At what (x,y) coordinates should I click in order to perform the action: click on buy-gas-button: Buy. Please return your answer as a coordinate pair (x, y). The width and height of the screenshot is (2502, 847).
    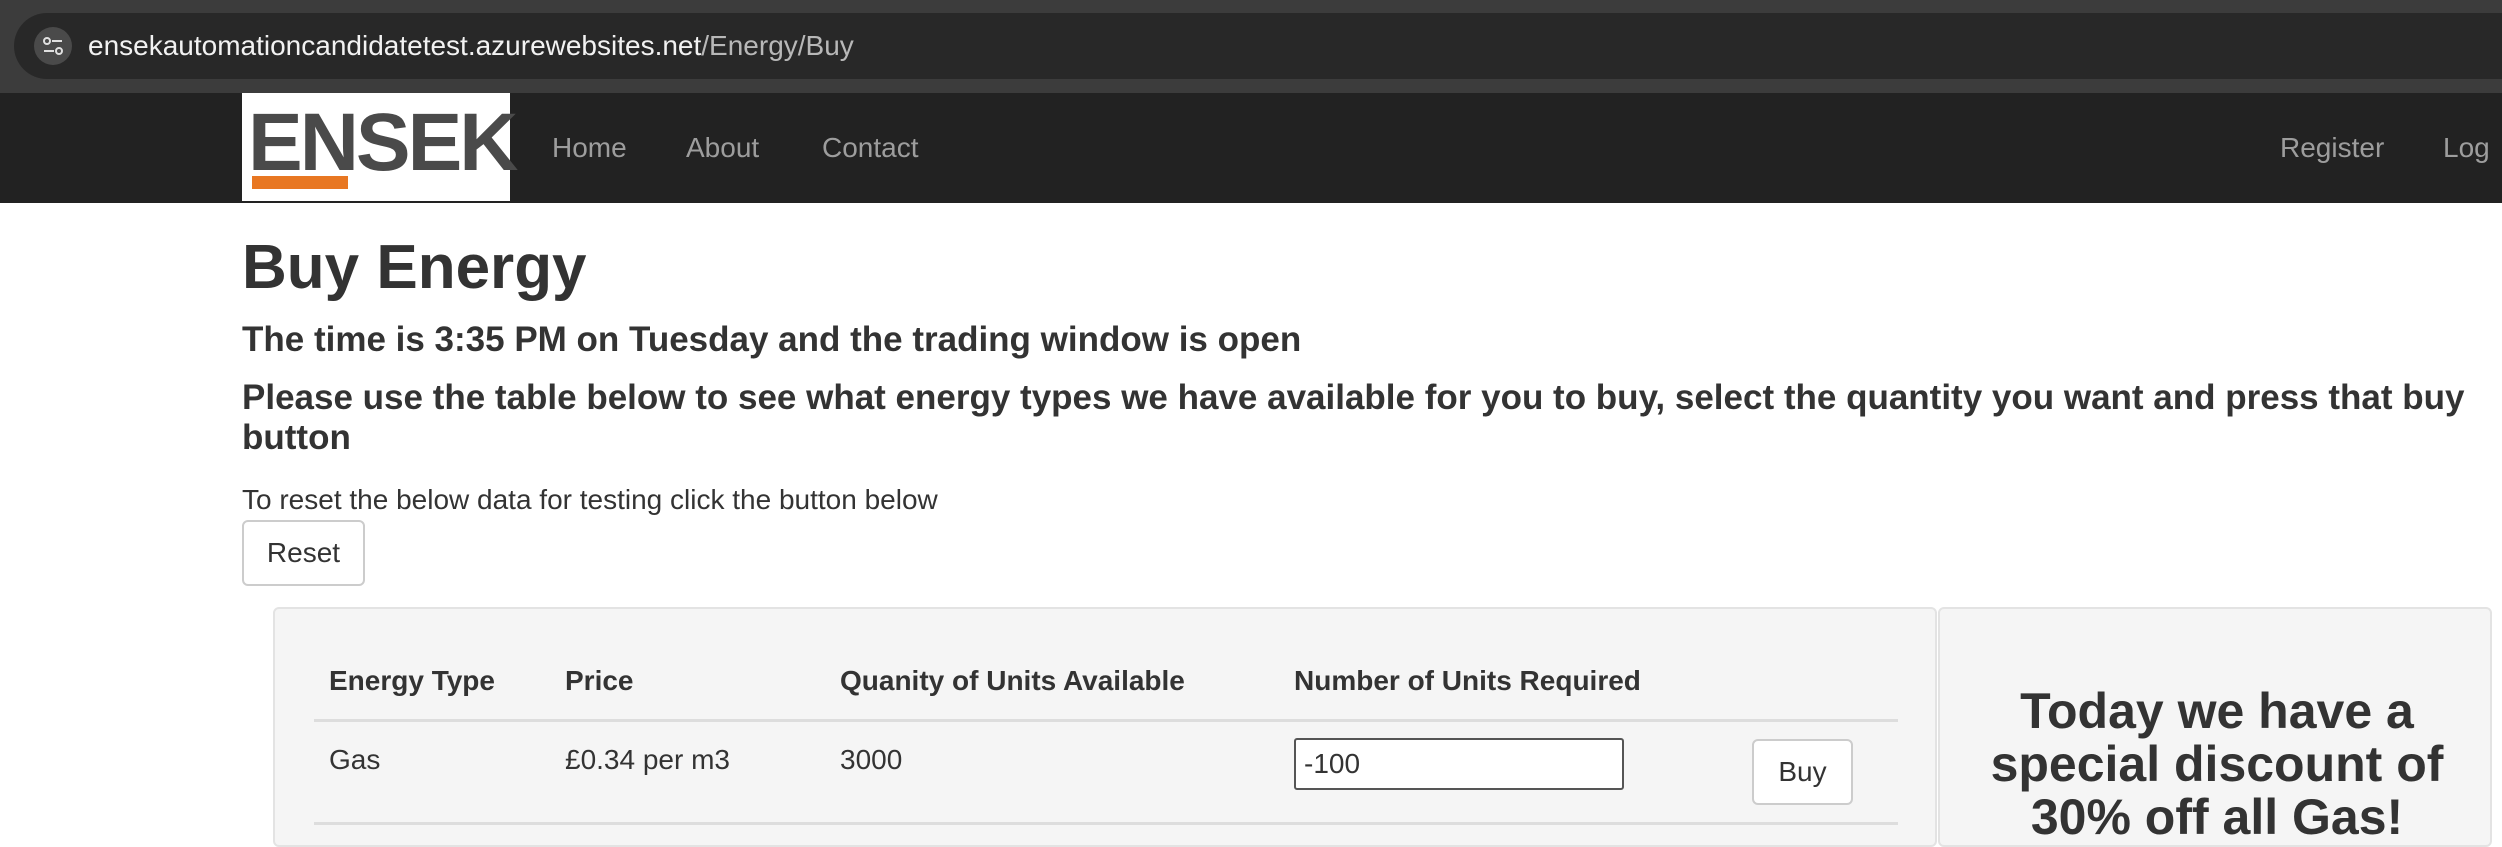
    Looking at the image, I should click on (1802, 772).